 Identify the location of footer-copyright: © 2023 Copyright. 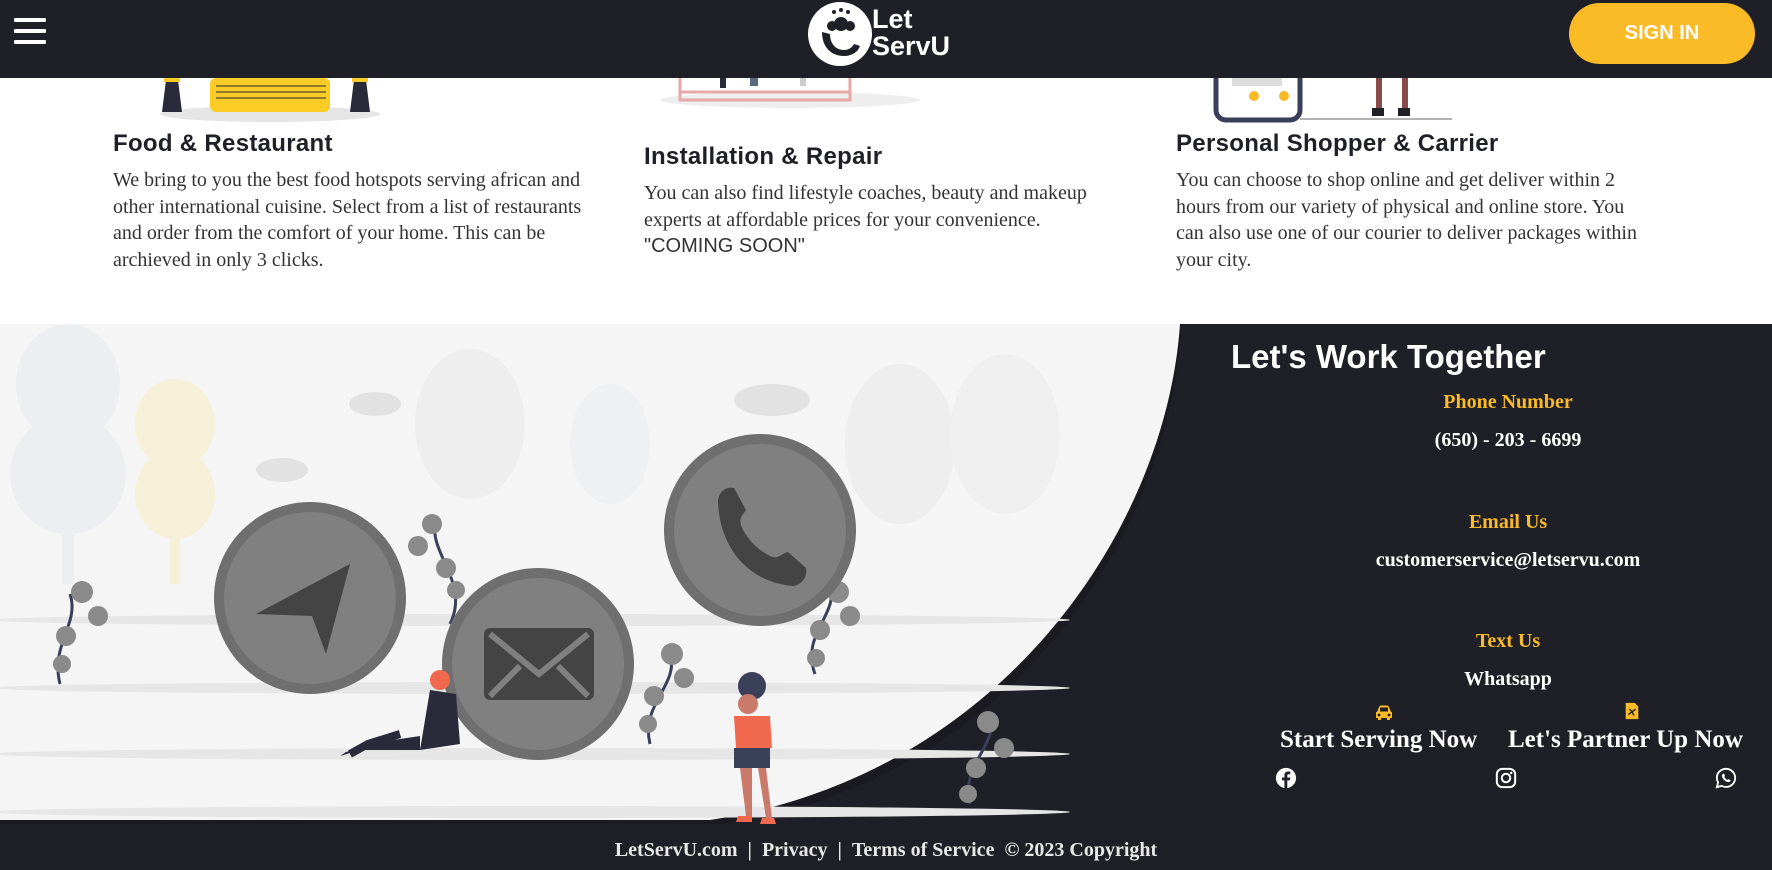
(1081, 850).